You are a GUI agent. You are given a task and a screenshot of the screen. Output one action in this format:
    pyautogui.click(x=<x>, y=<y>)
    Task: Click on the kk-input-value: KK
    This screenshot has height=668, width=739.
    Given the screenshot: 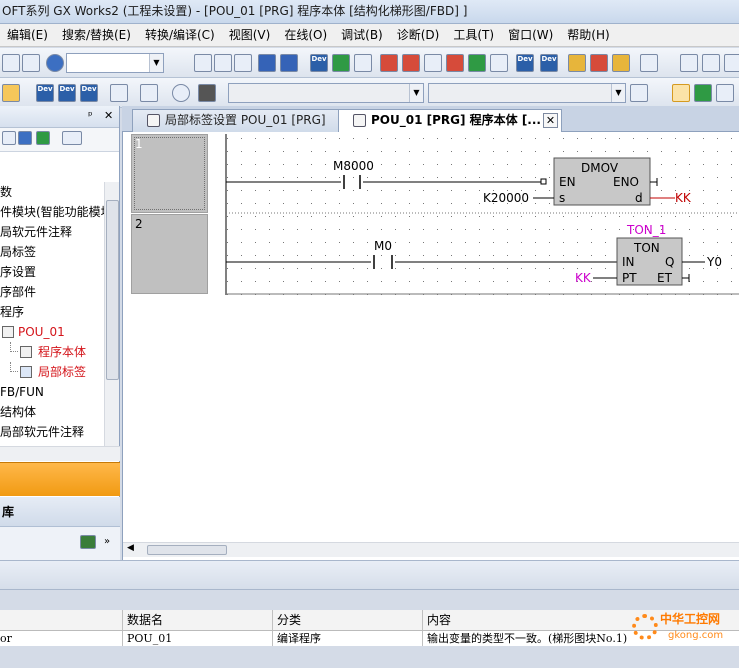 What is the action you would take?
    pyautogui.click(x=583, y=278)
    